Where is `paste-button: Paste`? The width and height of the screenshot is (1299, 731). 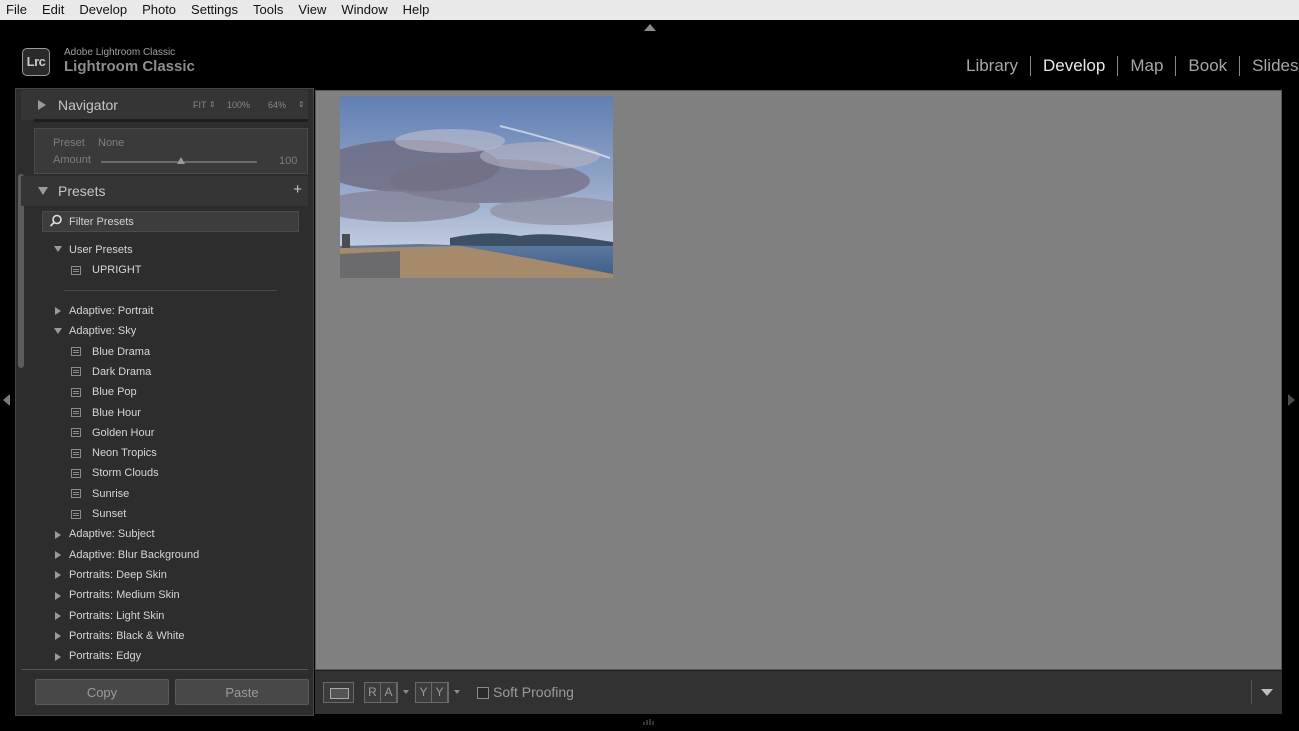
paste-button: Paste is located at coordinates (242, 692).